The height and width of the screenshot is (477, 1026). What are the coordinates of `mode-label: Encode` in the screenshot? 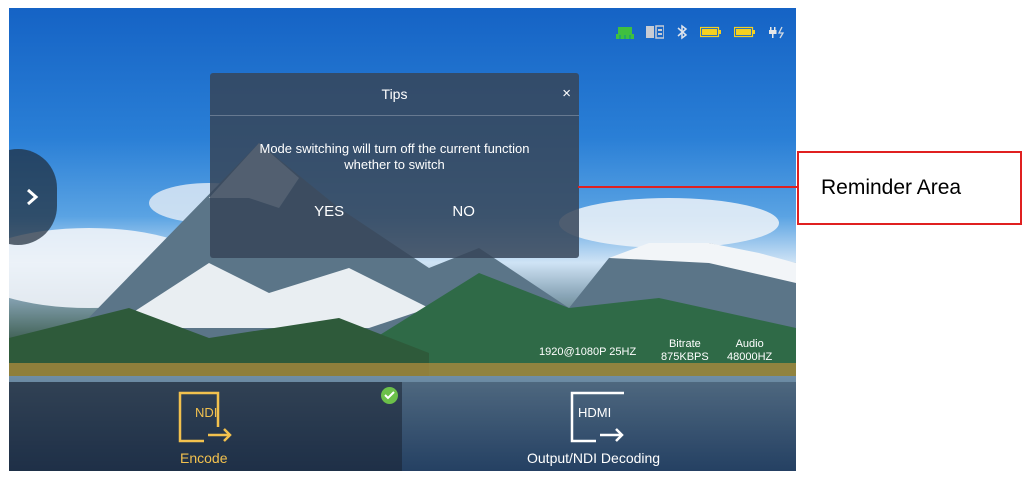 It's located at (204, 458).